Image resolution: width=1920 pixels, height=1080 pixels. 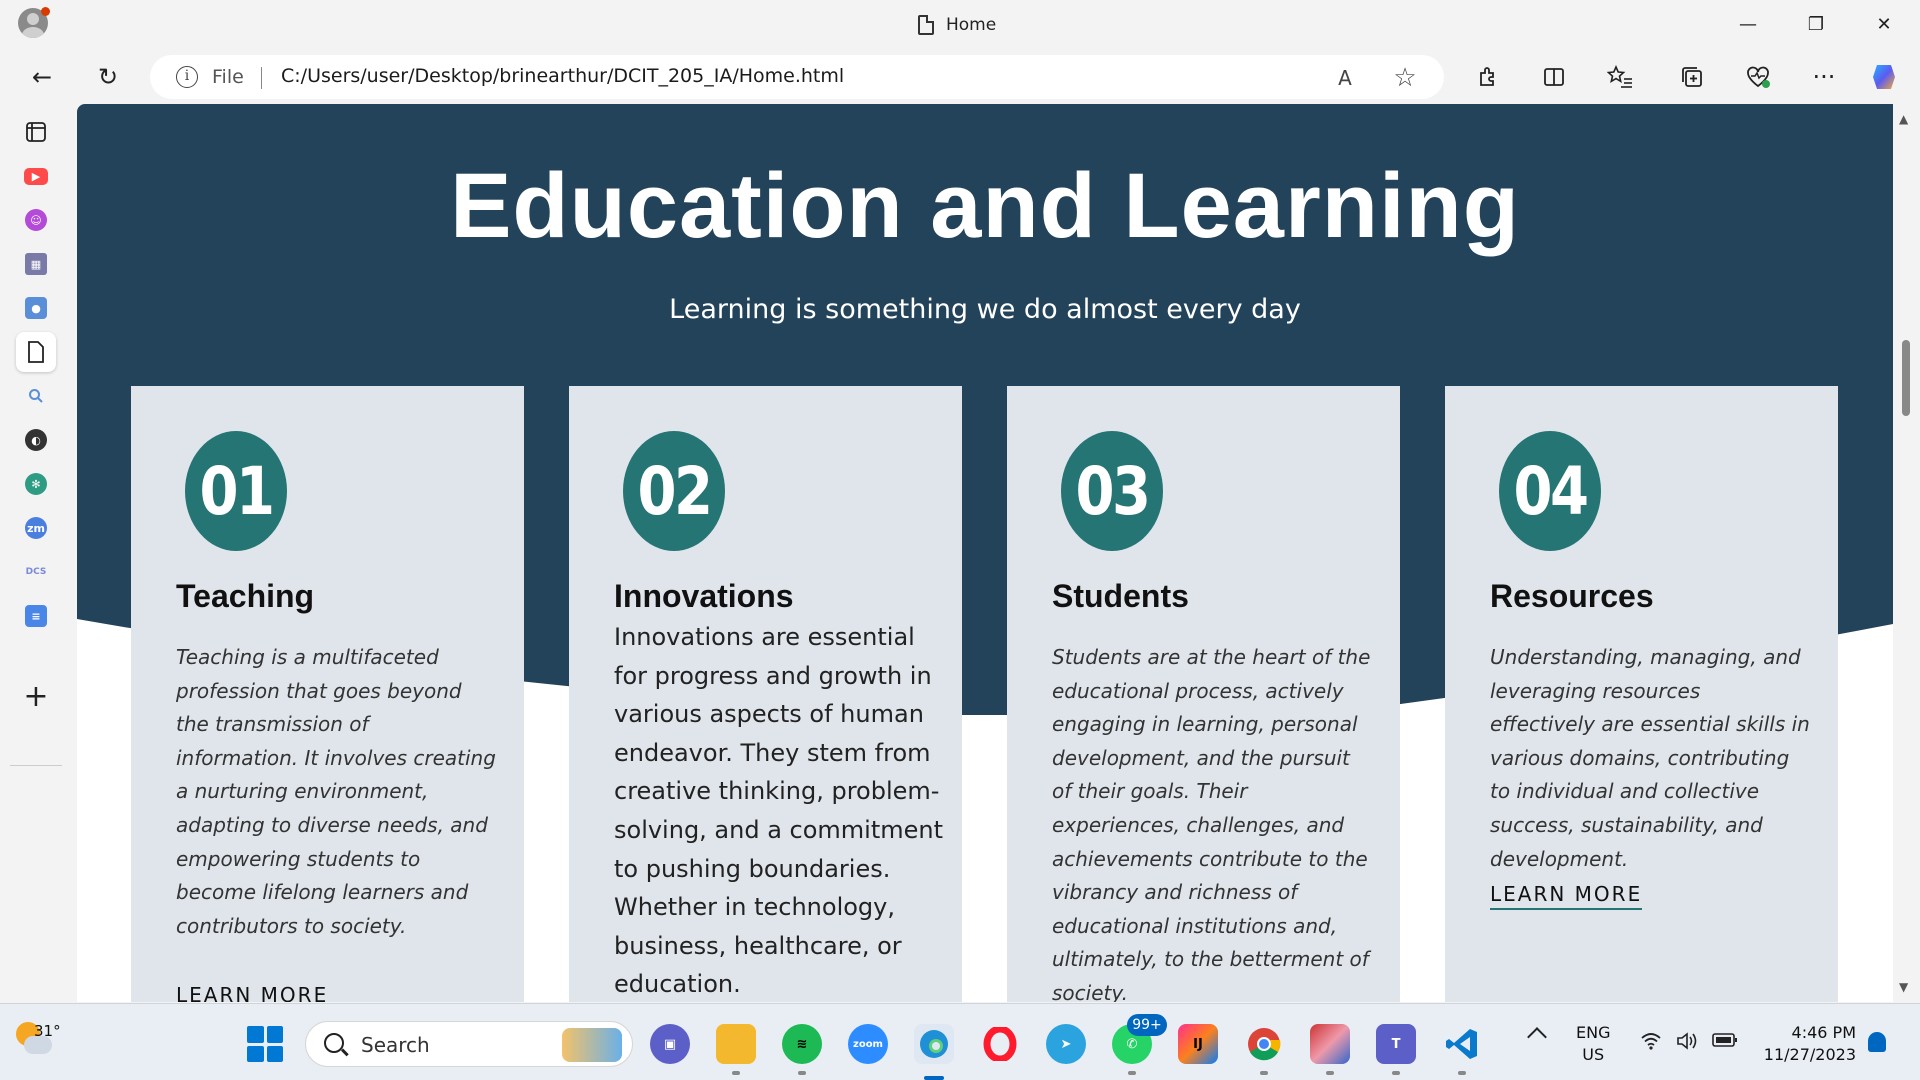 I want to click on document-glyph, so click(x=36, y=352).